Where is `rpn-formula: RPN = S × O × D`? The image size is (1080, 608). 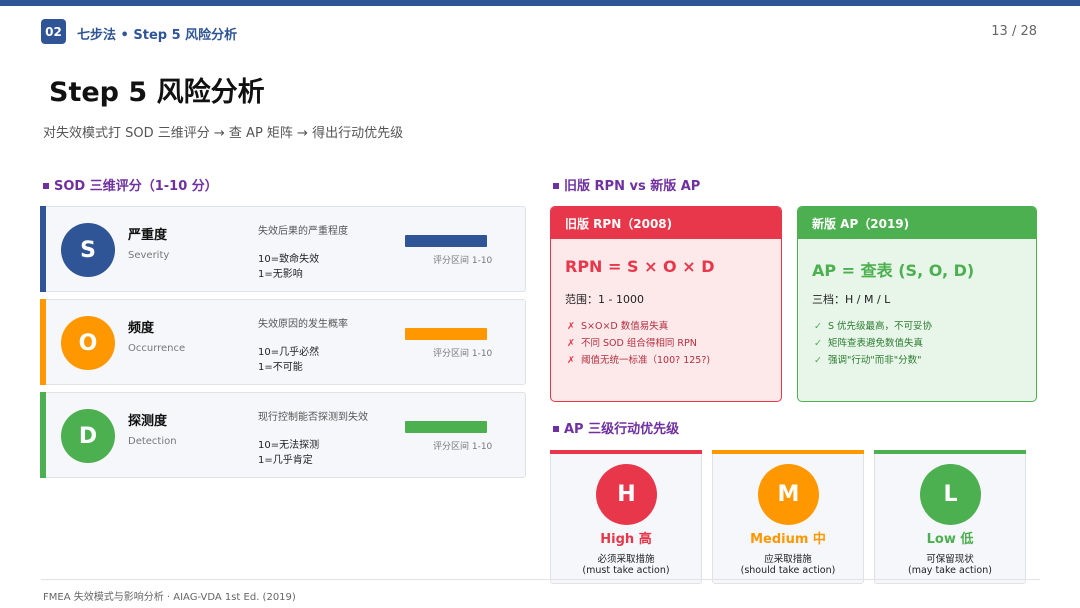 rpn-formula: RPN = S × O × D is located at coordinates (640, 266).